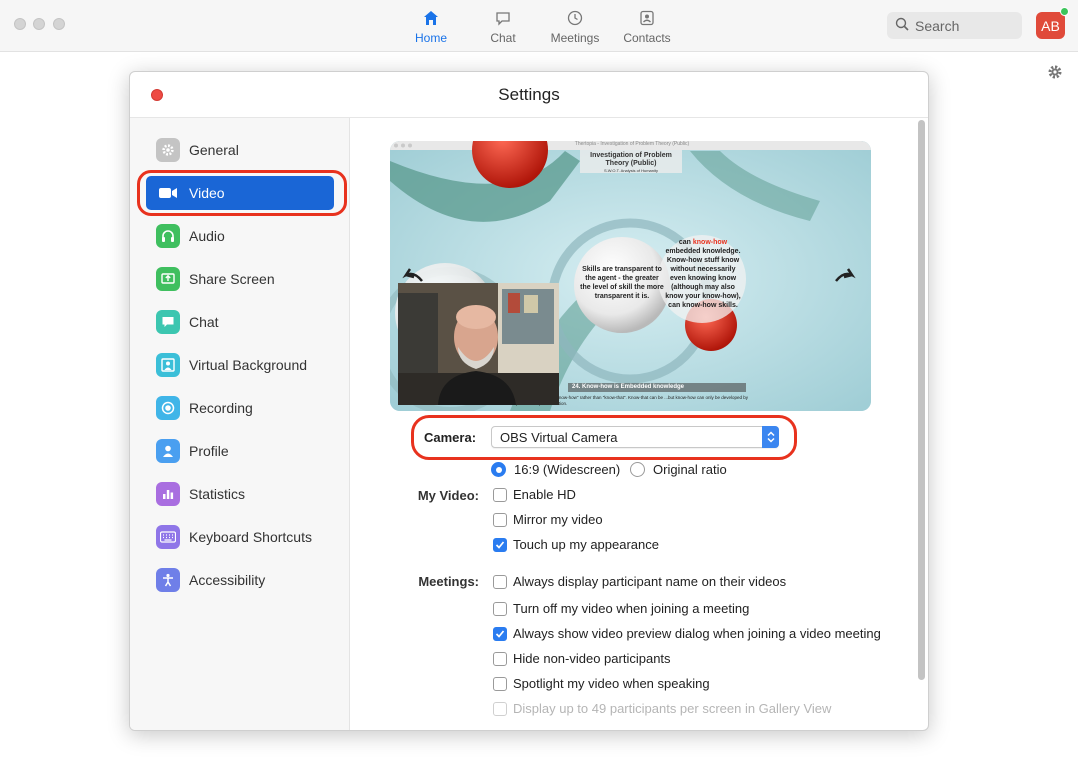 This screenshot has height=777, width=1078. What do you see at coordinates (558, 519) in the screenshot?
I see `mirror-video-label: Mirror my video` at bounding box center [558, 519].